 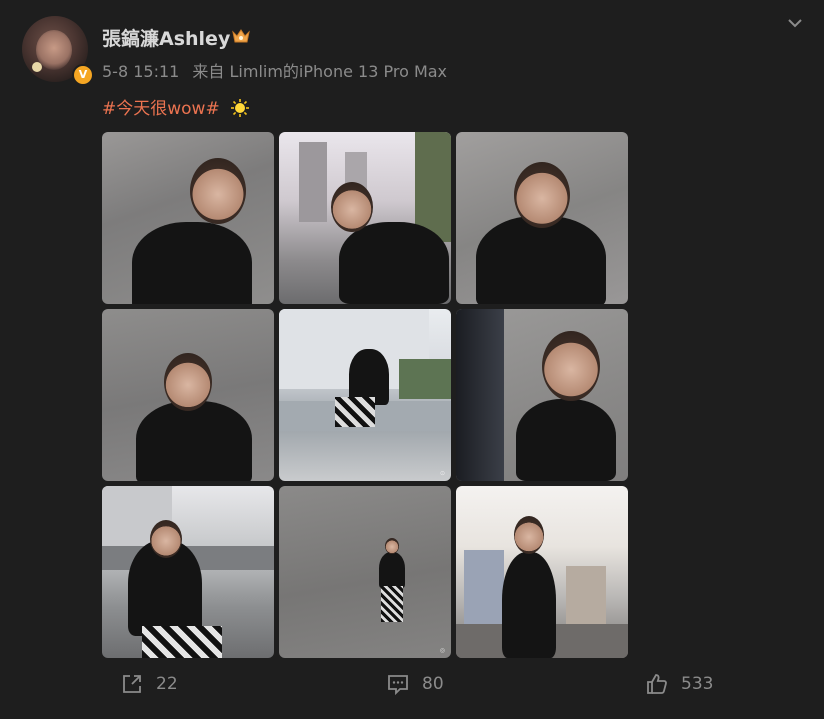 I want to click on thumbs-up-icon, so click(x=657, y=684).